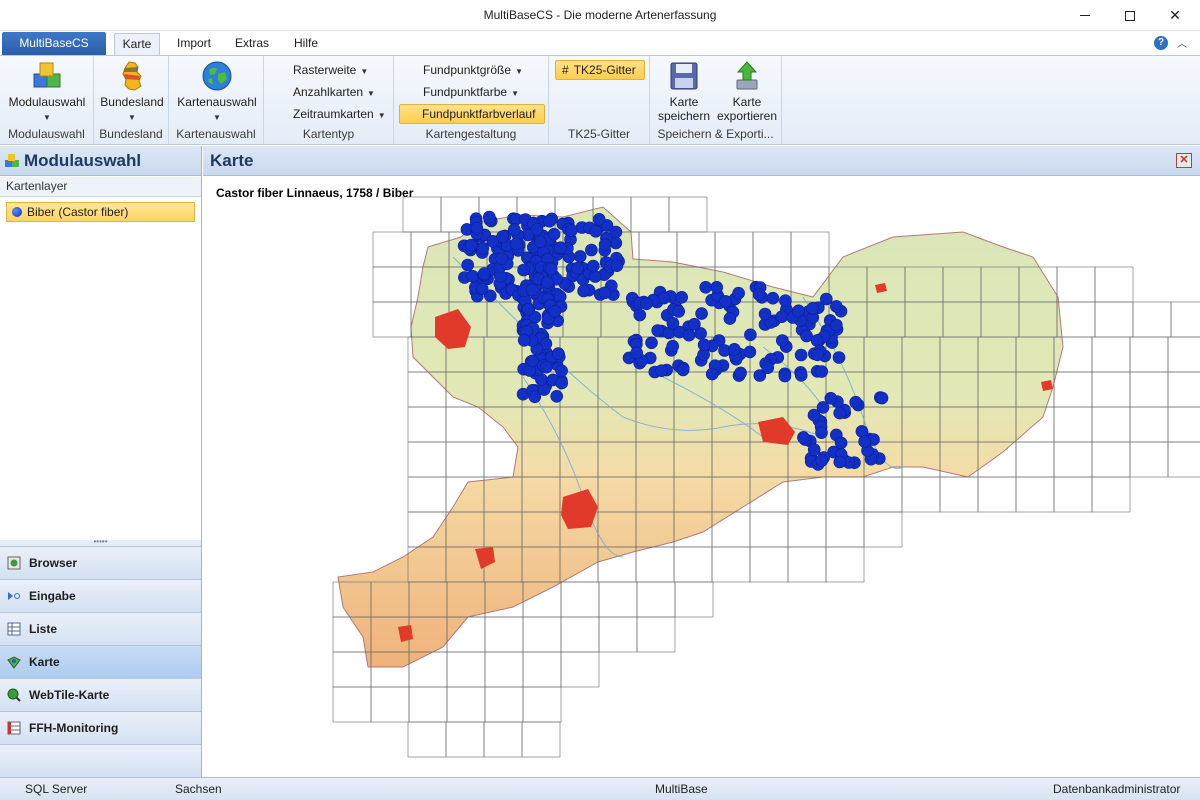 This screenshot has width=1200, height=800. Describe the element at coordinates (252, 44) in the screenshot. I see `tab-extras: Extras` at that location.